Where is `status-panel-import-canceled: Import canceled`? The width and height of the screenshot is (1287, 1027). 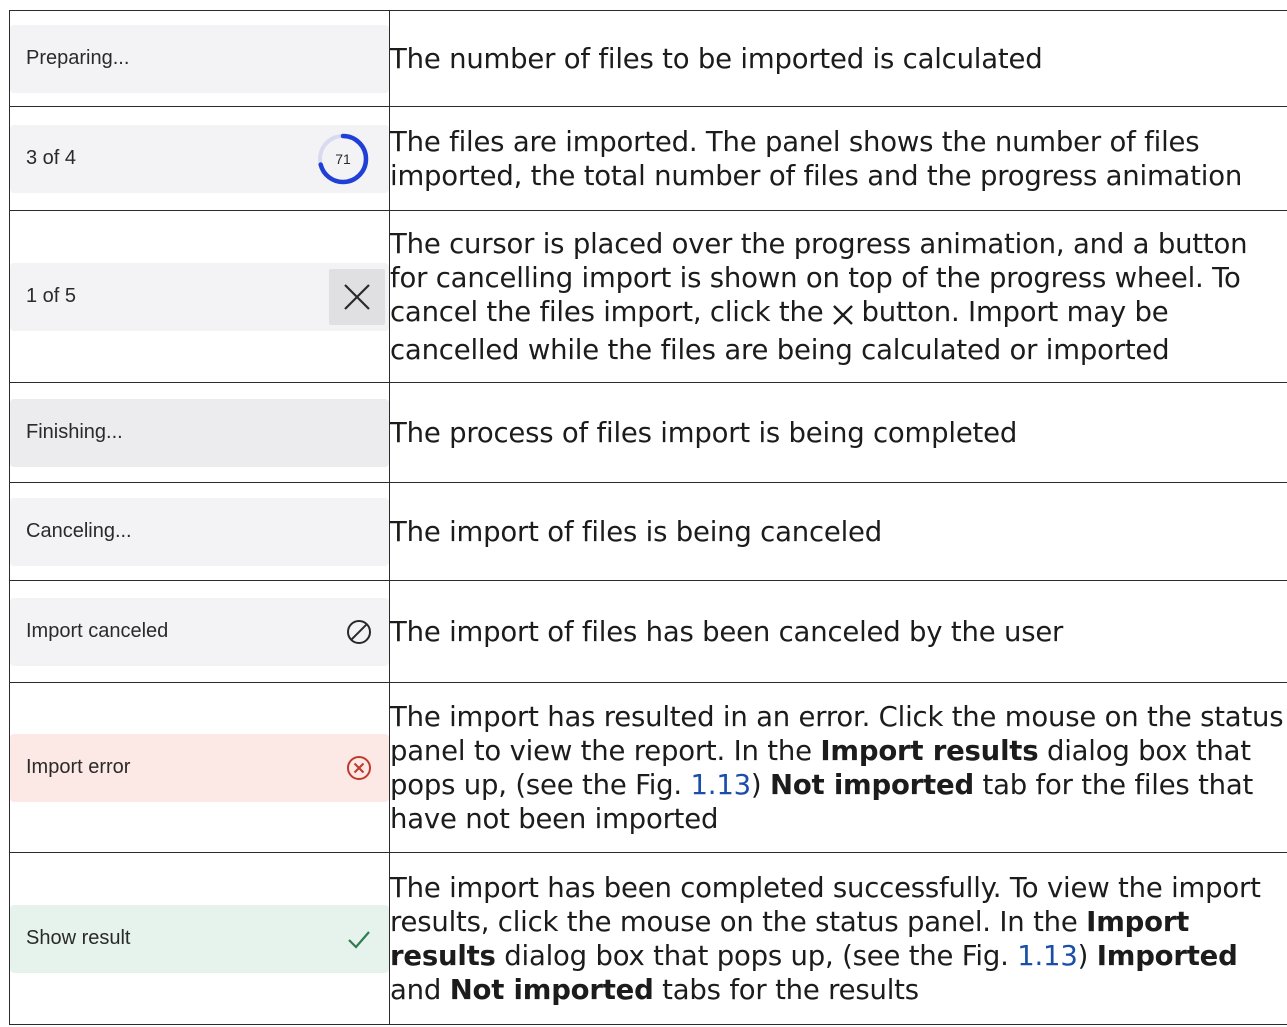 status-panel-import-canceled: Import canceled is located at coordinates (199, 631).